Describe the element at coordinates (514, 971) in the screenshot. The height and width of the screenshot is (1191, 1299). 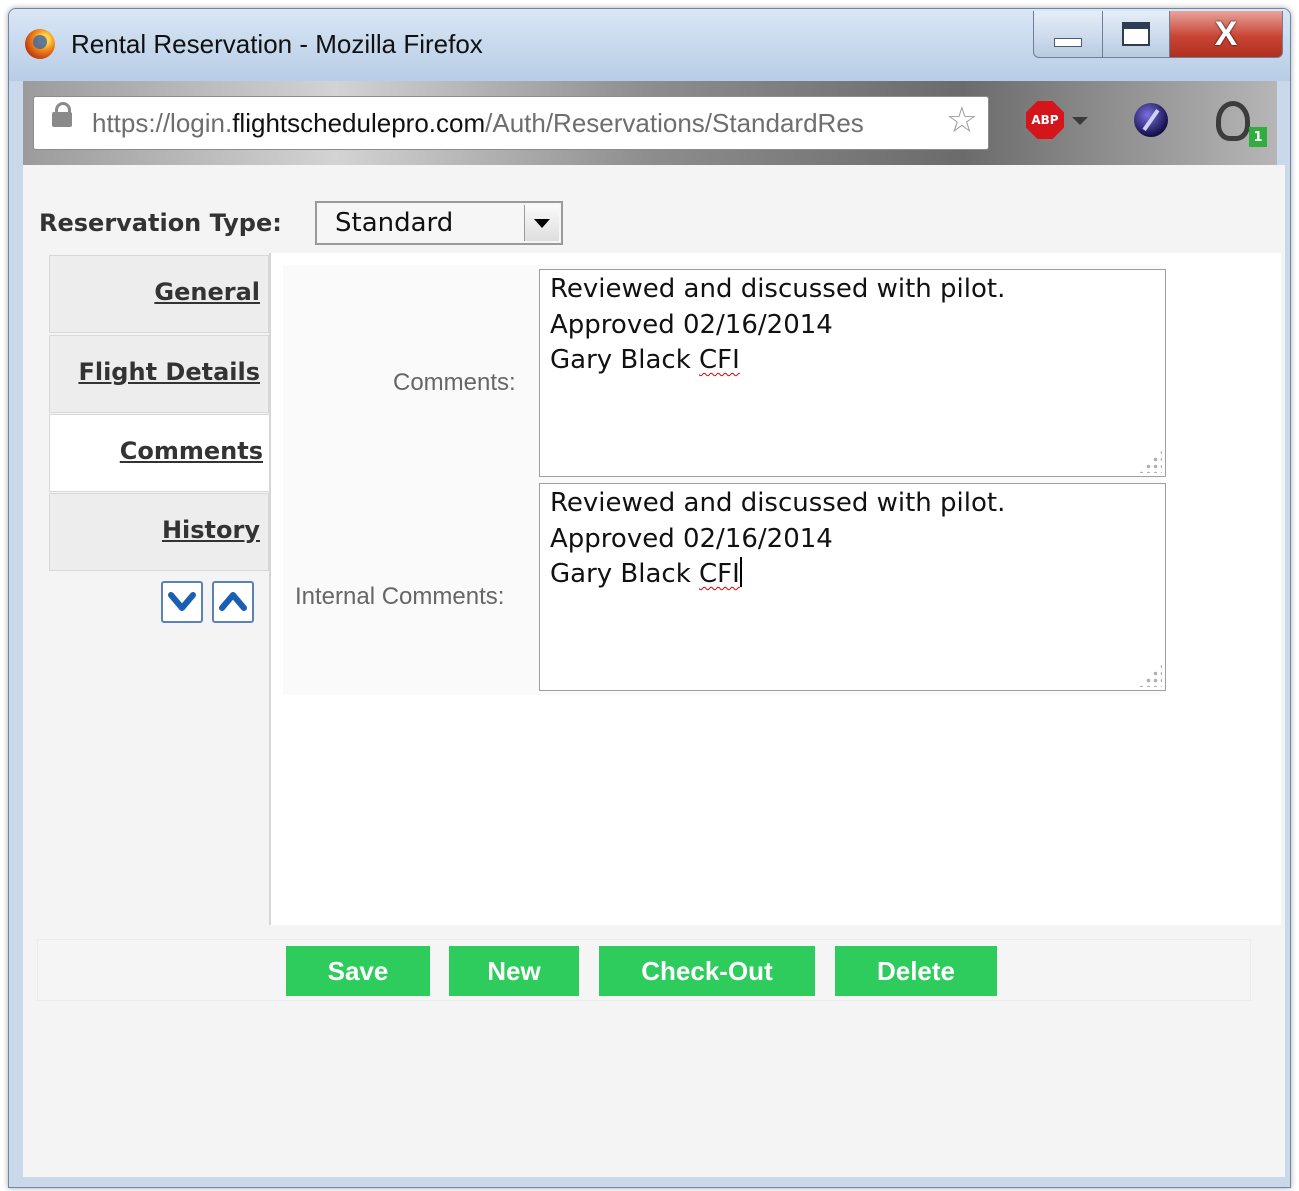
I see `new-button: New` at that location.